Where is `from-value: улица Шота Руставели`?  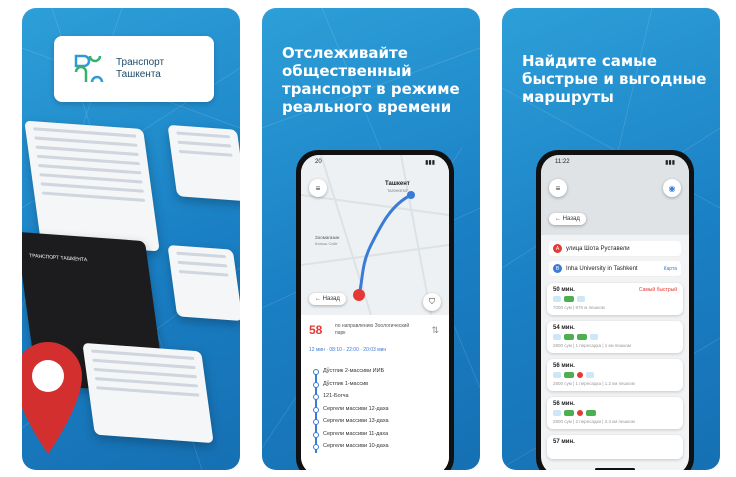 from-value: улица Шота Руставели is located at coordinates (598, 248).